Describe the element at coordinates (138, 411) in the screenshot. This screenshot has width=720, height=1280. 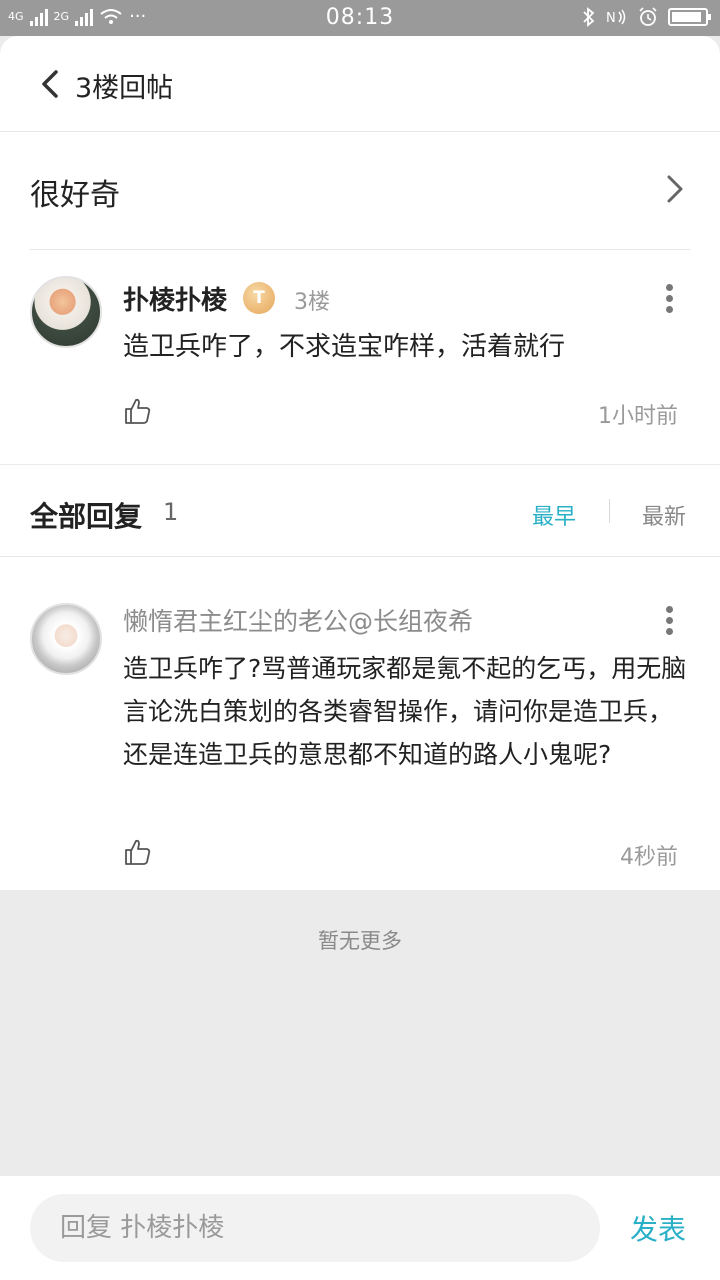
I see `thumbs-up-icon` at that location.